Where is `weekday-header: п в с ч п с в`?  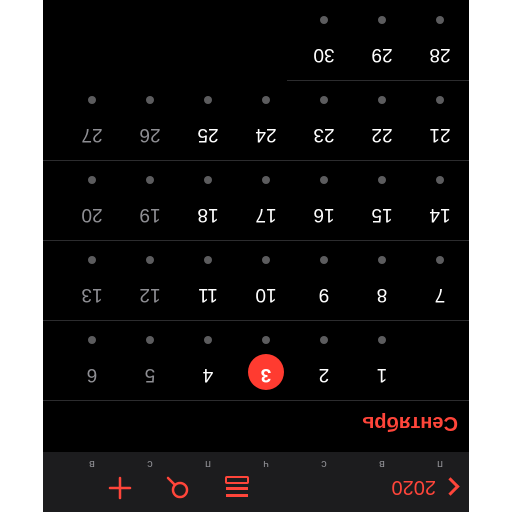 weekday-header: п в с ч п с в is located at coordinates (256, 462).